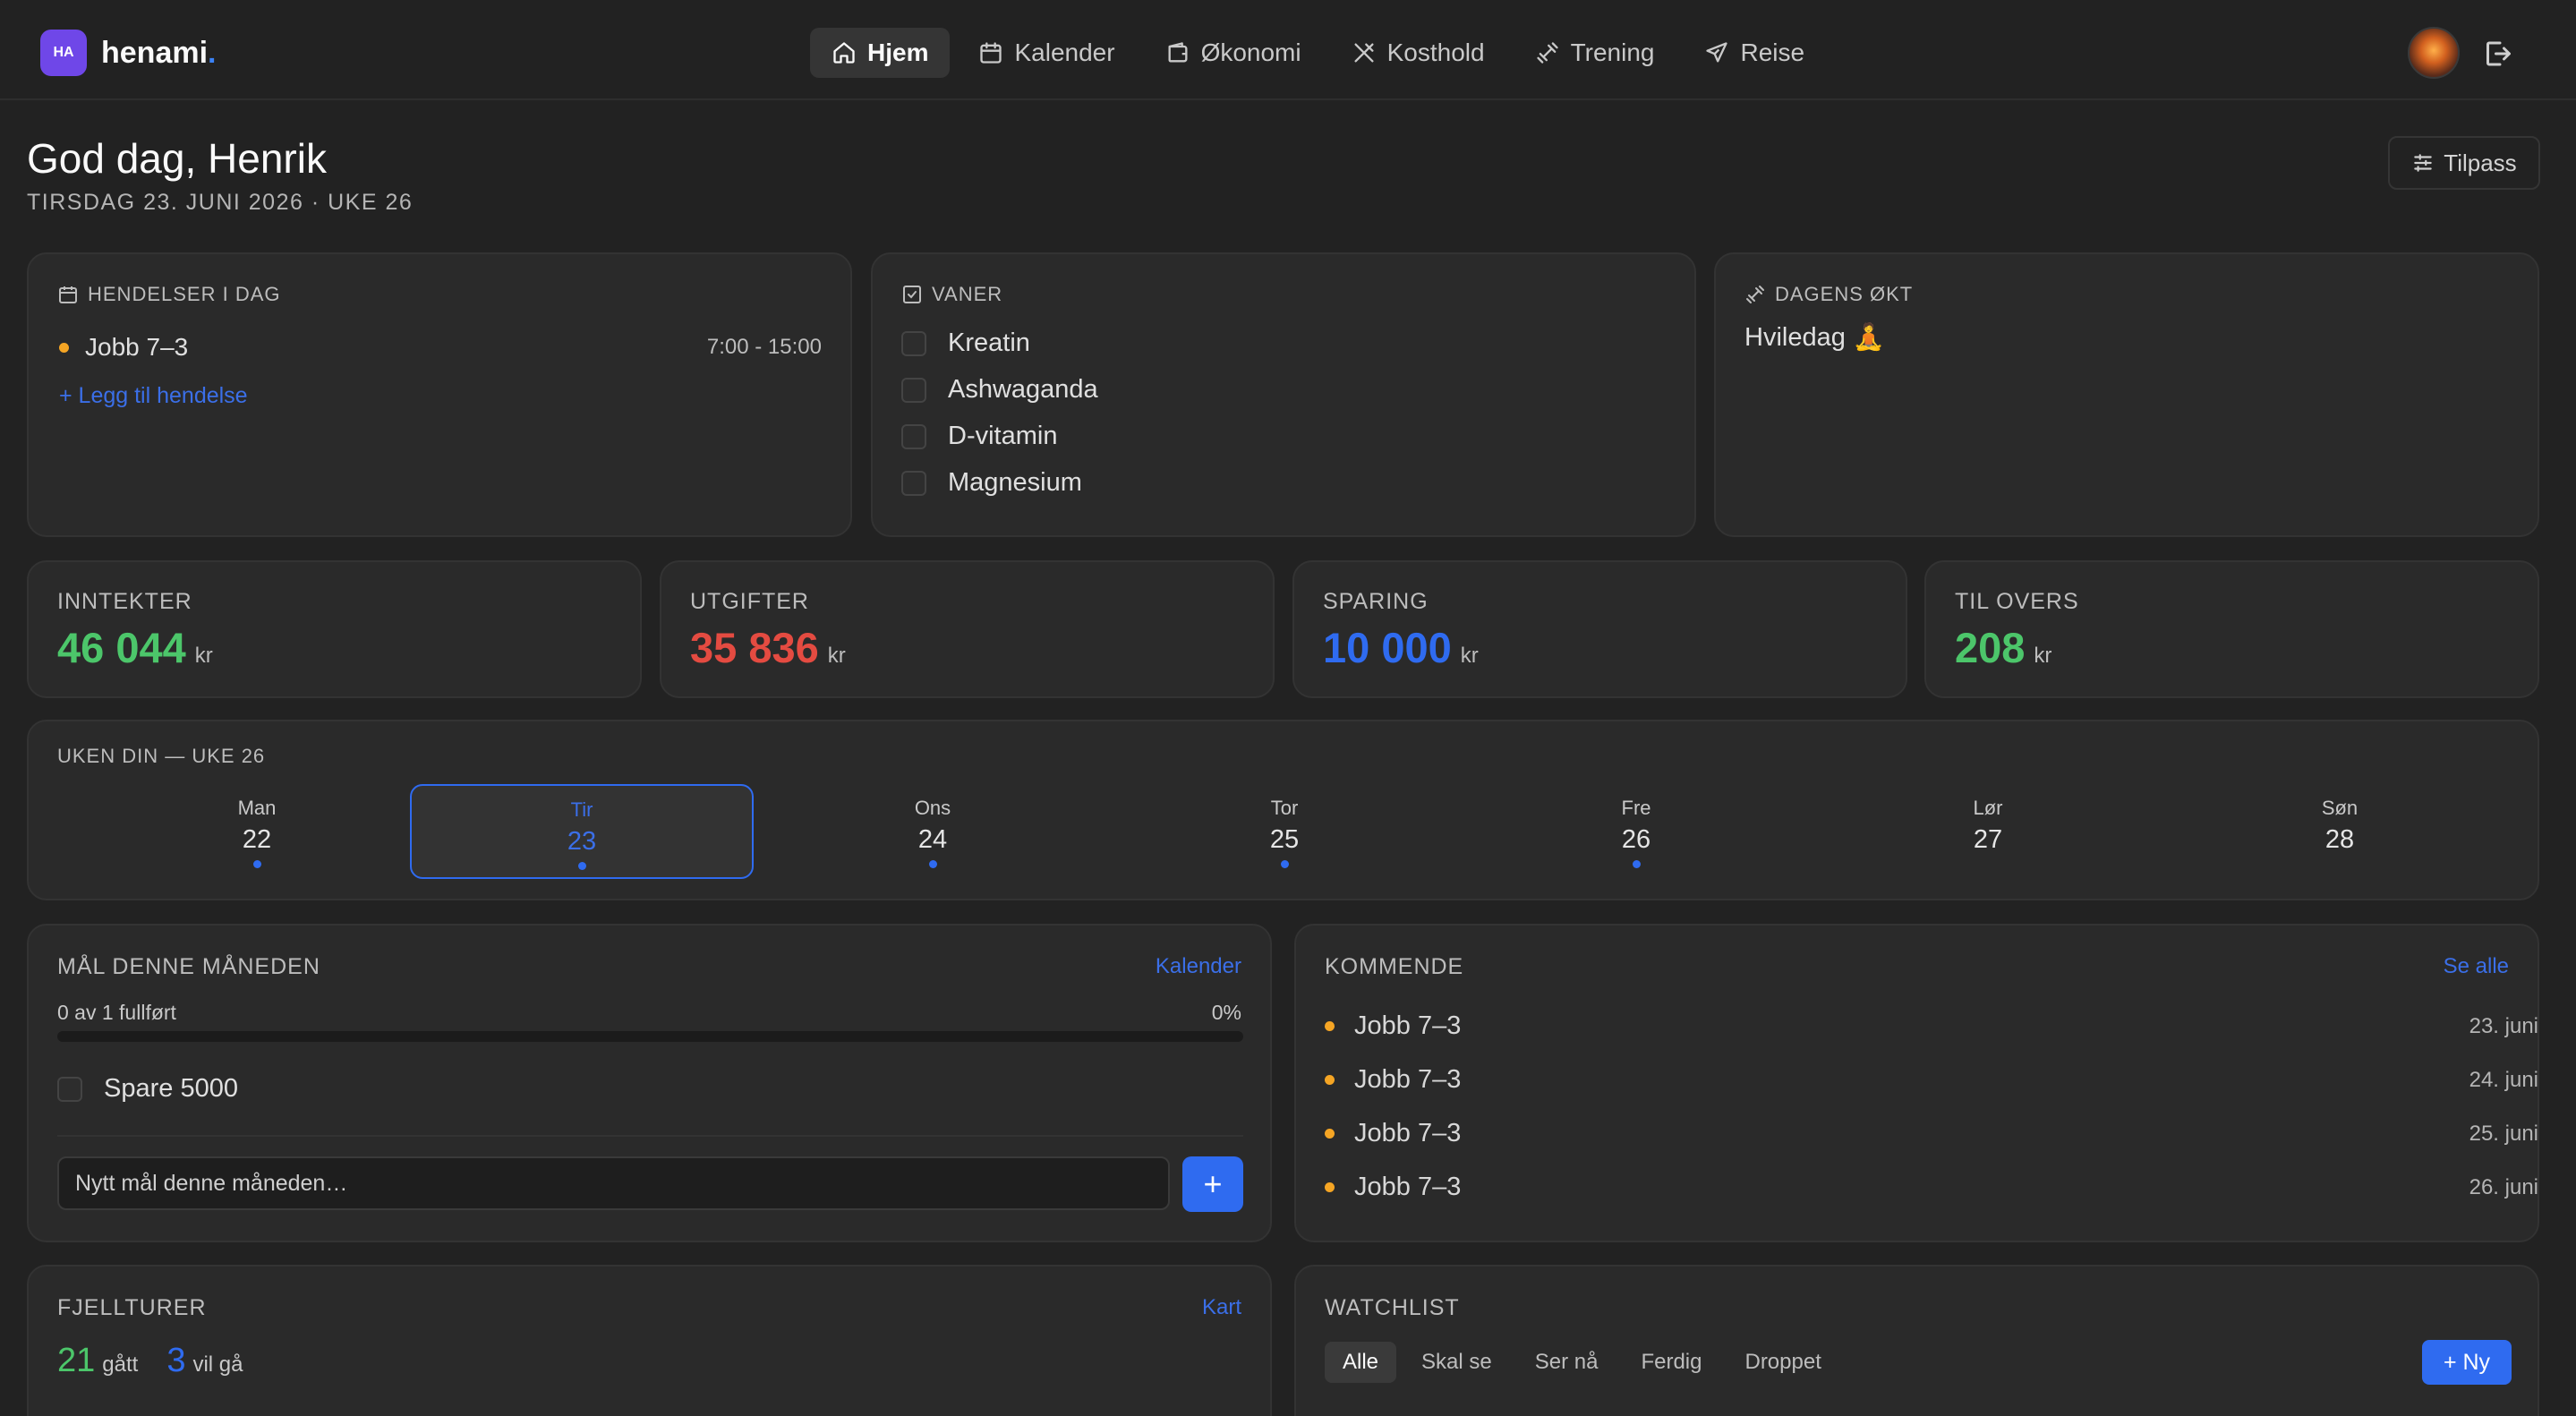  What do you see at coordinates (135, 647) in the screenshot?
I see `finance-value: 46 044 kr` at bounding box center [135, 647].